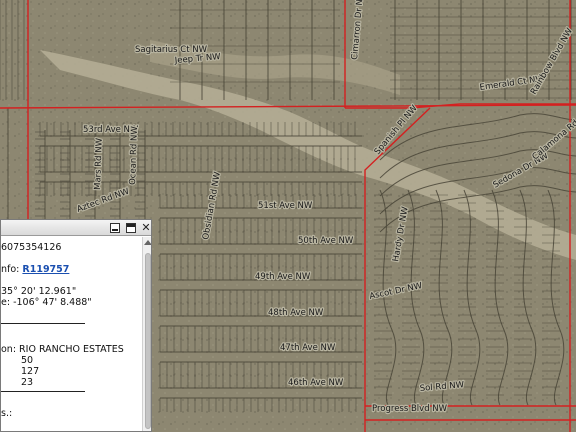  What do you see at coordinates (115, 228) in the screenshot?
I see `minimize-icon` at bounding box center [115, 228].